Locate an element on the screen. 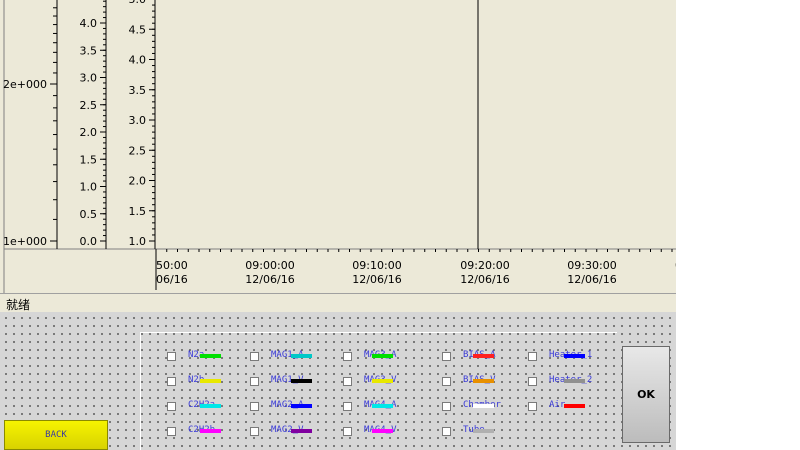  status-text: 就绪 is located at coordinates (18, 305).